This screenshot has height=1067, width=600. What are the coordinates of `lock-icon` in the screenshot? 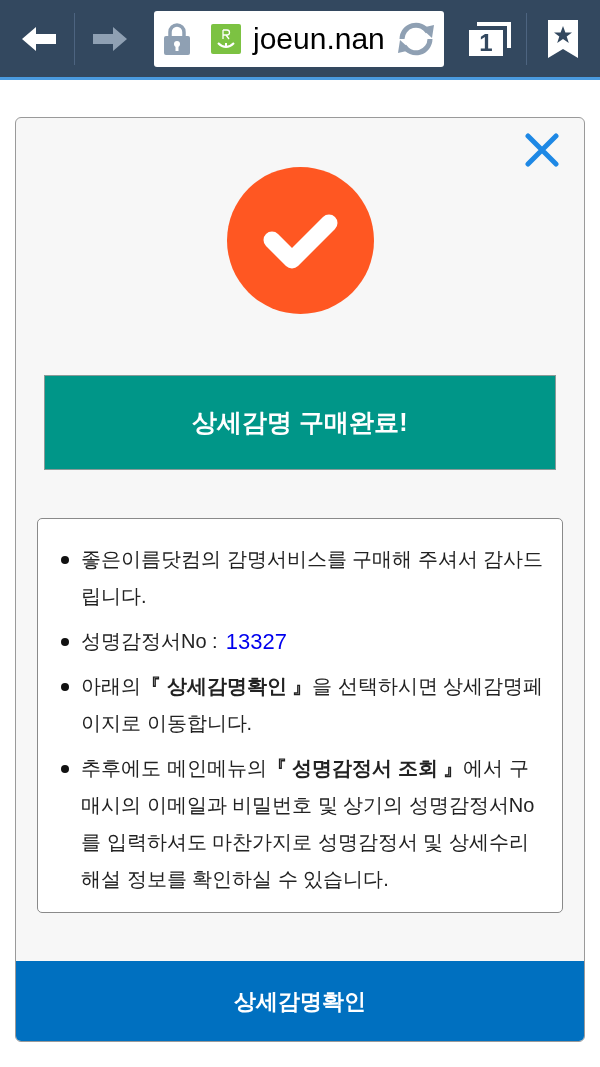 It's located at (177, 38).